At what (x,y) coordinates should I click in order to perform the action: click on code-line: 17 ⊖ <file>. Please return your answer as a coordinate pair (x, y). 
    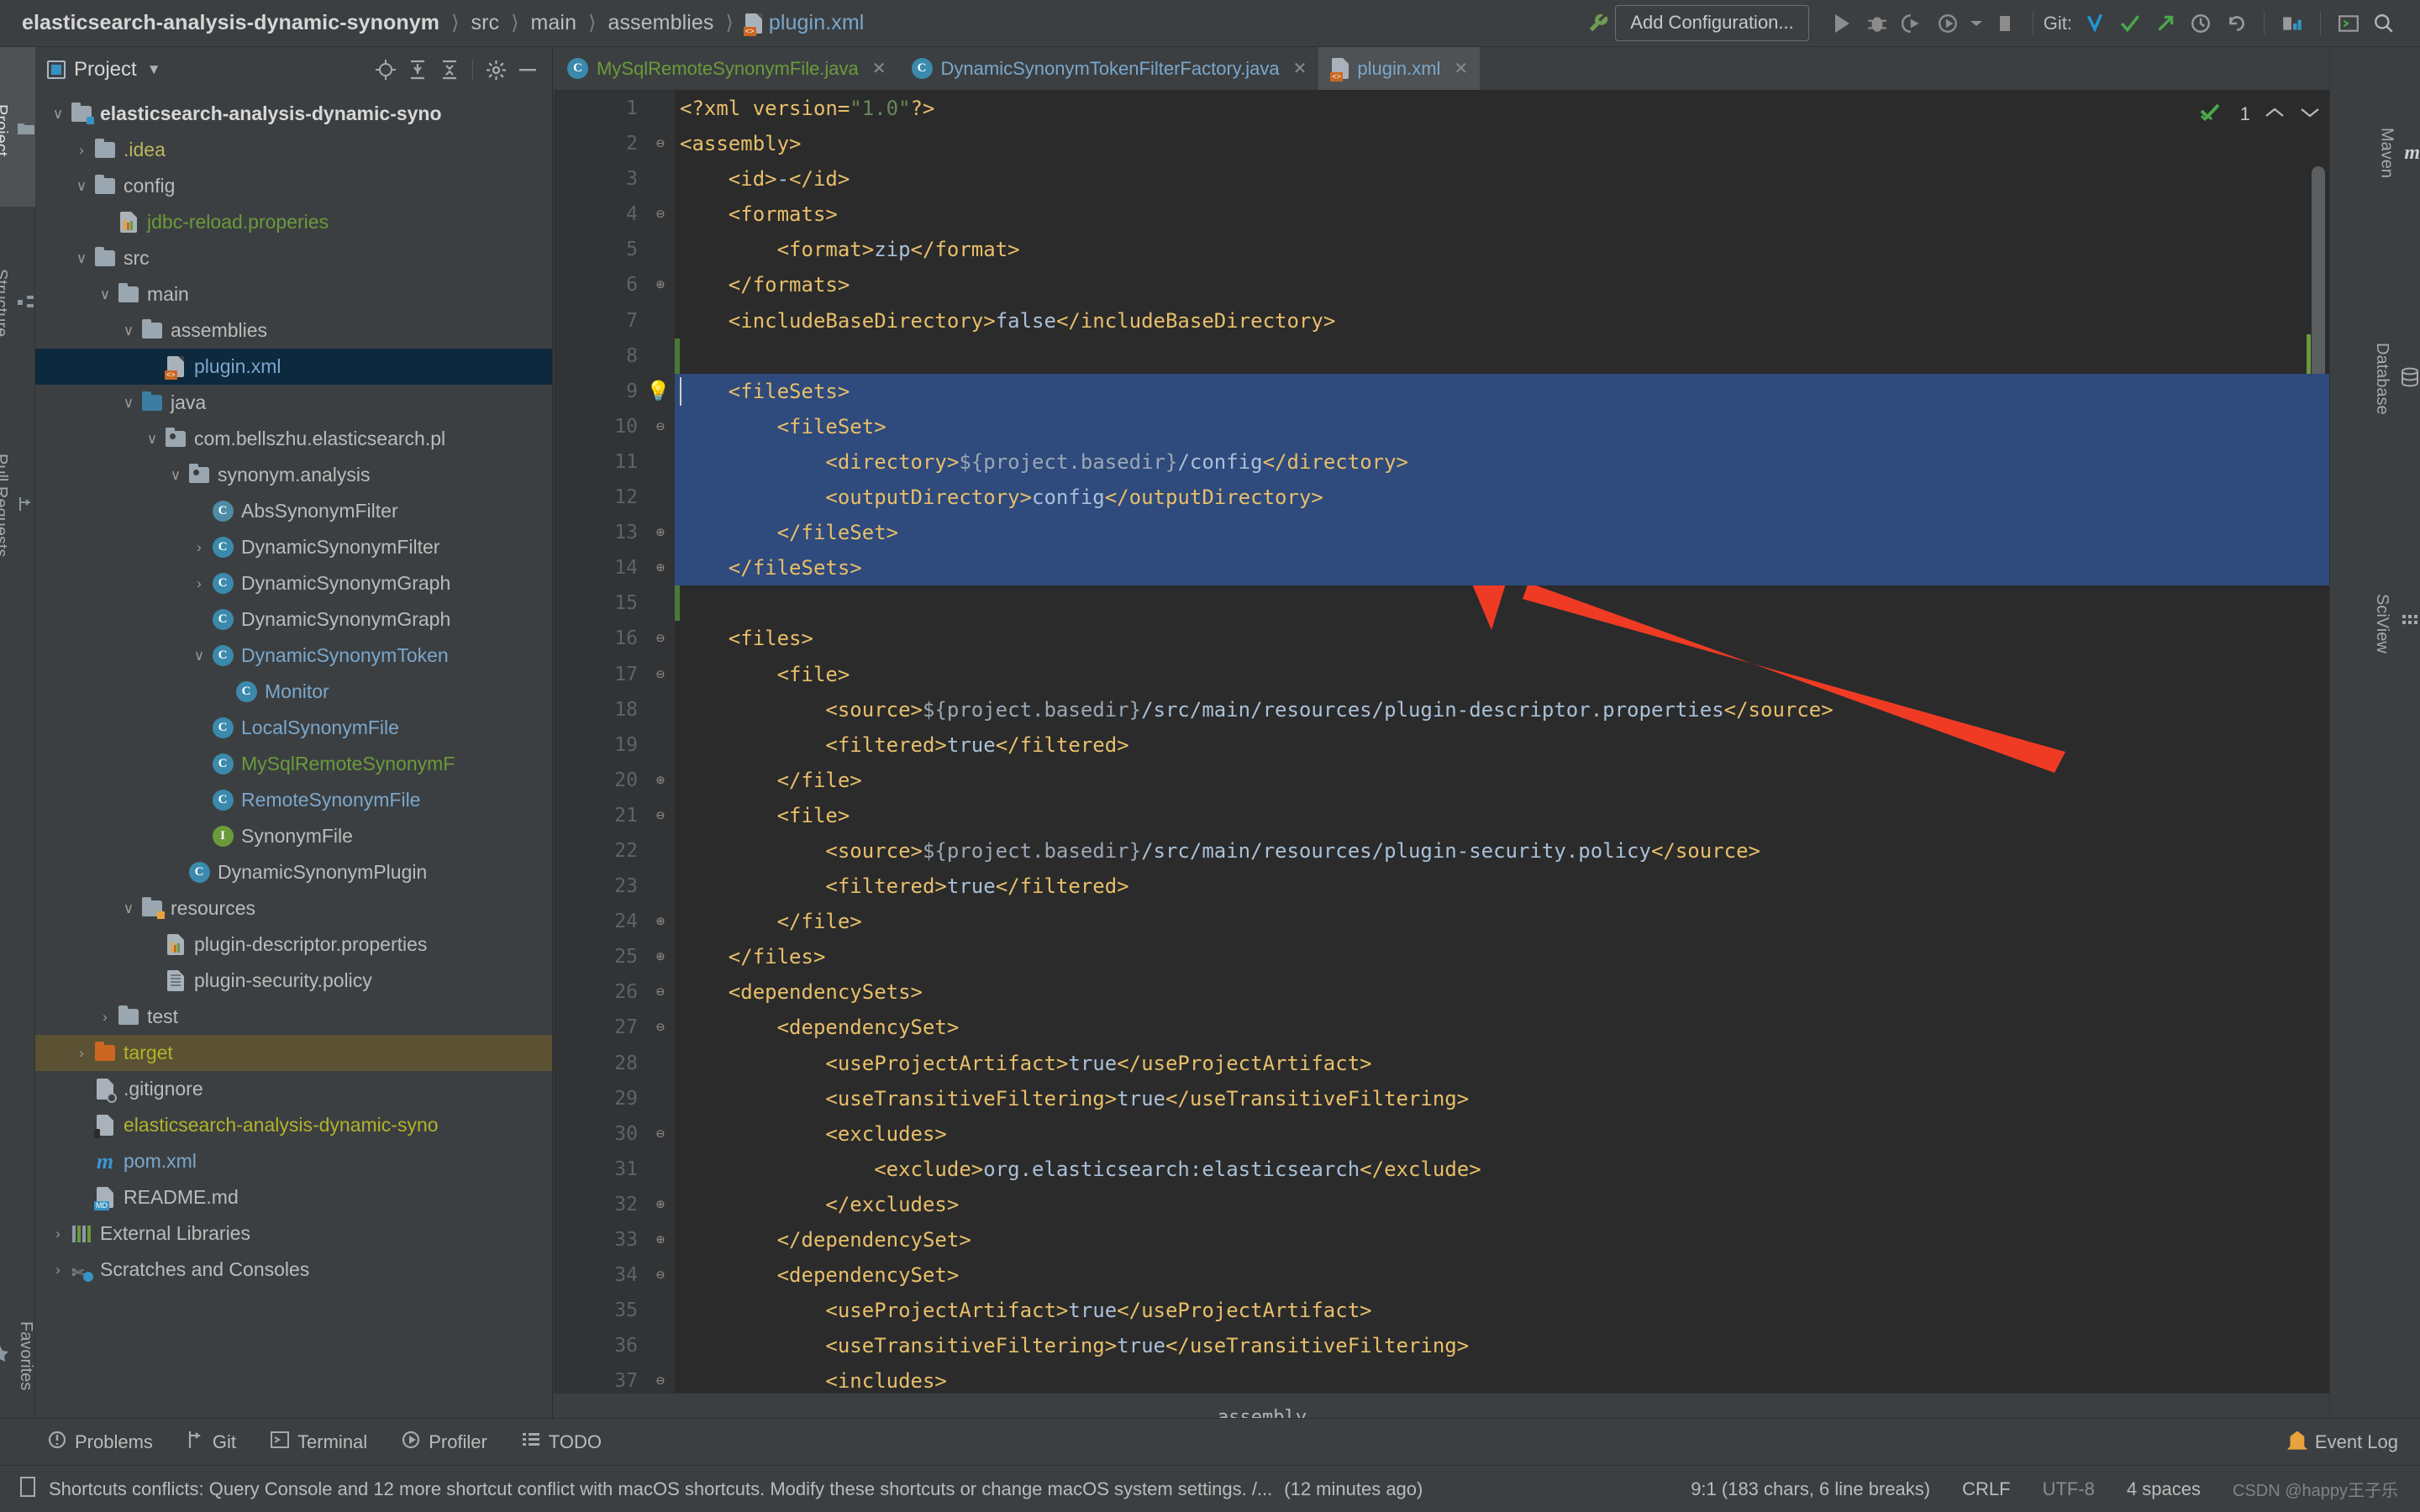
    Looking at the image, I should click on (1471, 674).